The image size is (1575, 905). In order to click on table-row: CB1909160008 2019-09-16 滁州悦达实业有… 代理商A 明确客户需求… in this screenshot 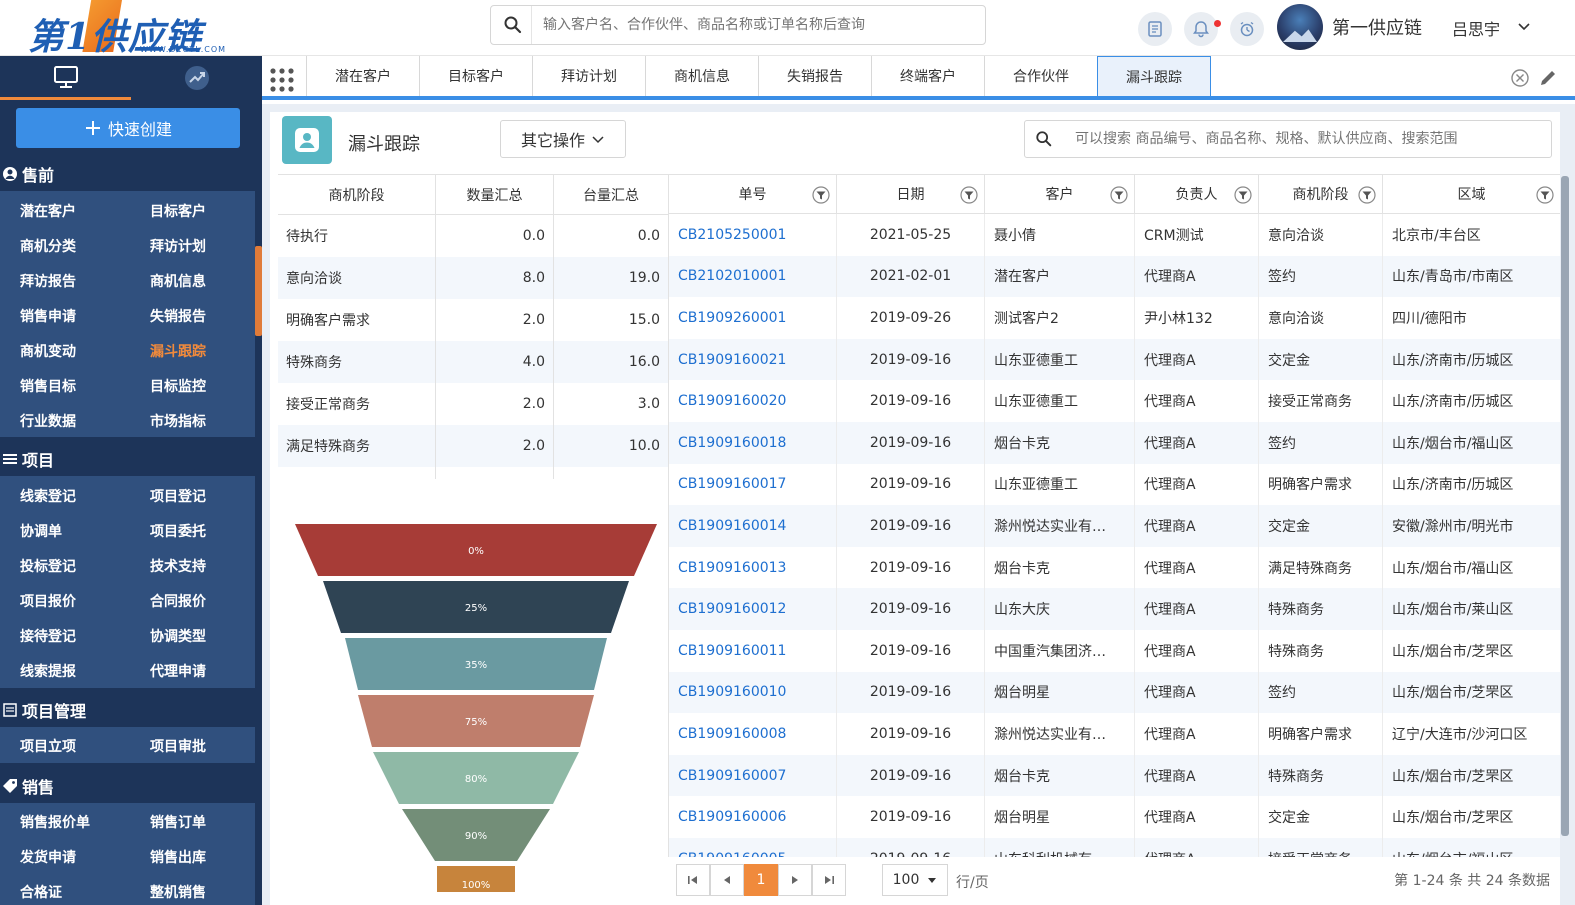, I will do `click(1114, 734)`.